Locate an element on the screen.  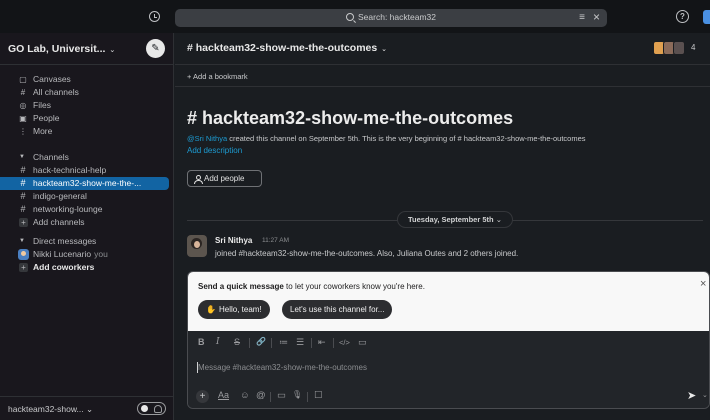
shortcuts-icon: ☐ is located at coordinates (318, 395).